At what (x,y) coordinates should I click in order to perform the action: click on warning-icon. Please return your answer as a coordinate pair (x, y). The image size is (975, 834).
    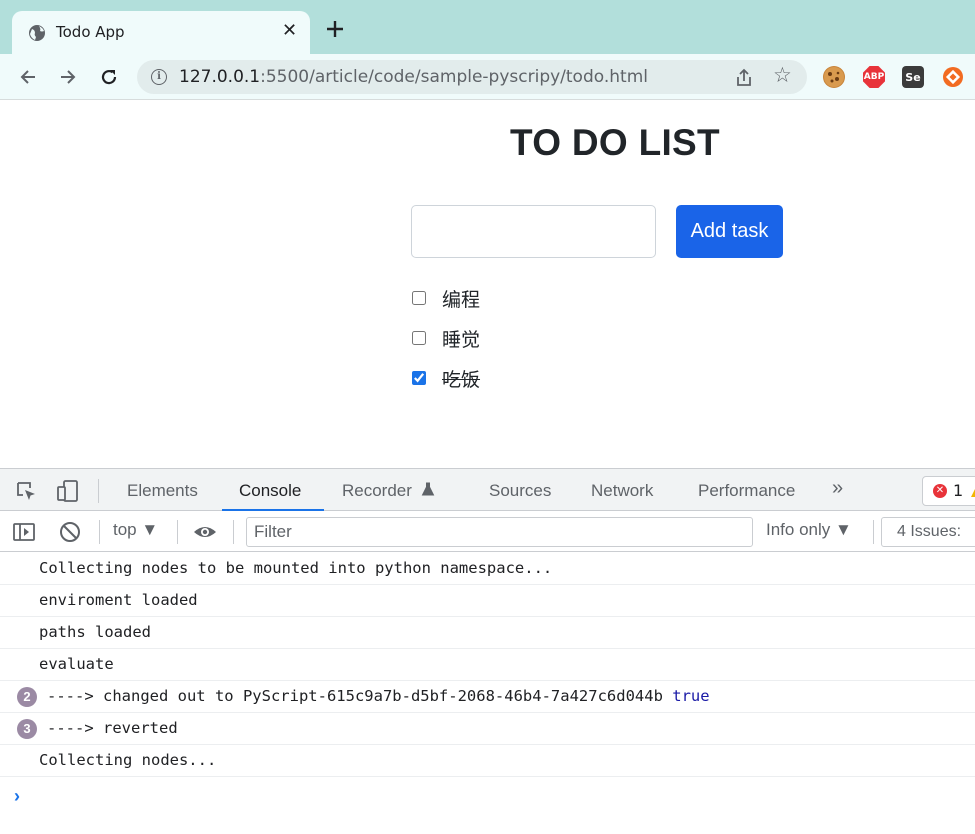
    Looking at the image, I should click on (973, 491).